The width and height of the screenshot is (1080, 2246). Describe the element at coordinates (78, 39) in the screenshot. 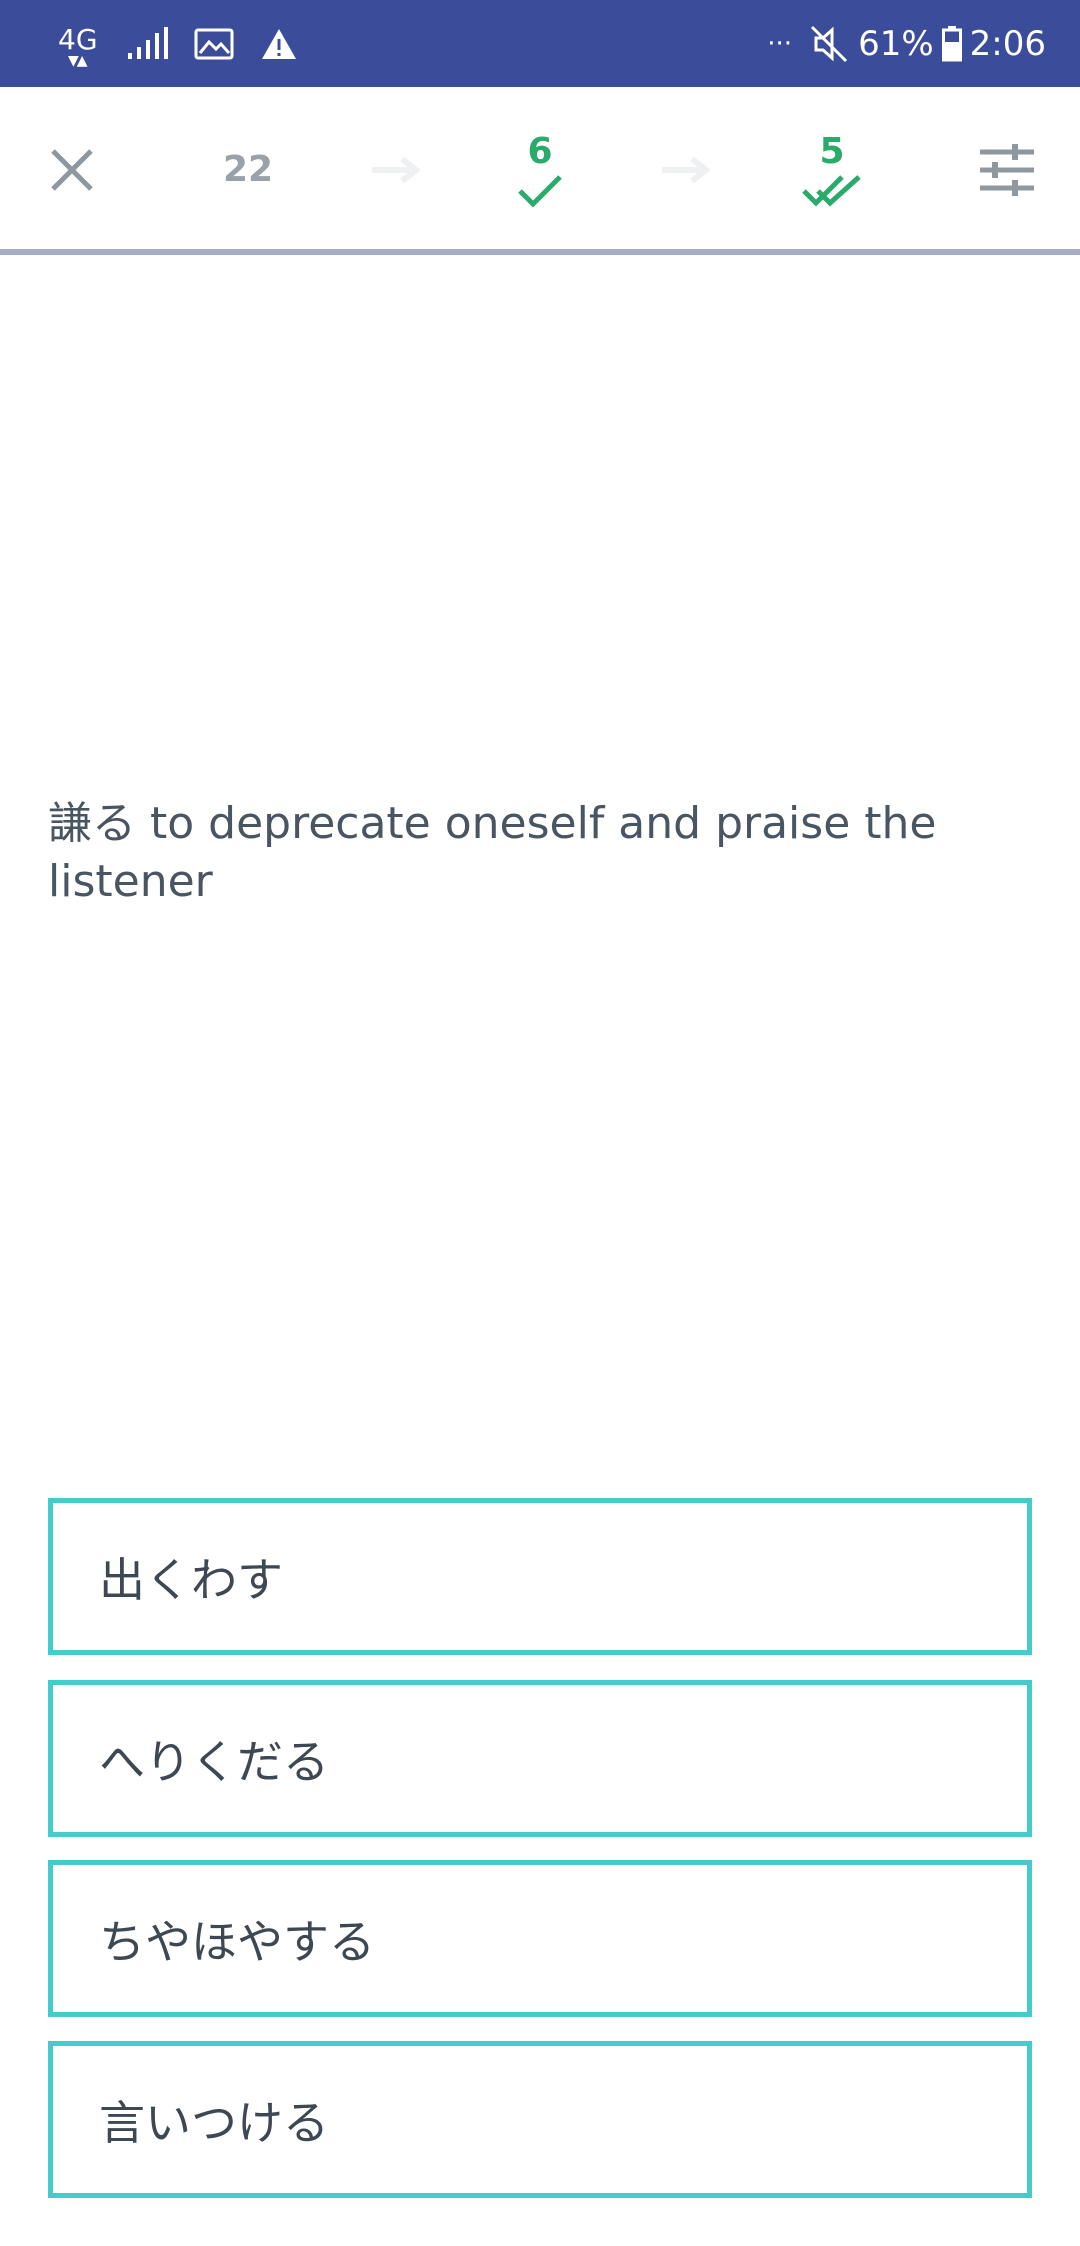

I see `network-type: 4G` at that location.